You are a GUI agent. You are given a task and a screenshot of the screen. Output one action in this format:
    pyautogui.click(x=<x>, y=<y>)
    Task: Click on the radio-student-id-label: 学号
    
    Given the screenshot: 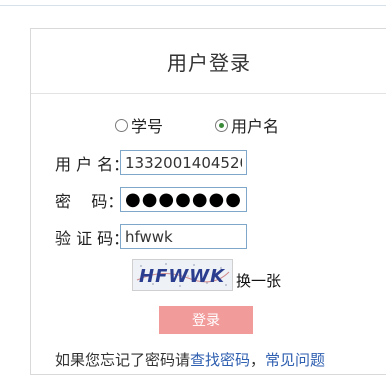 What is the action you would take?
    pyautogui.click(x=147, y=126)
    